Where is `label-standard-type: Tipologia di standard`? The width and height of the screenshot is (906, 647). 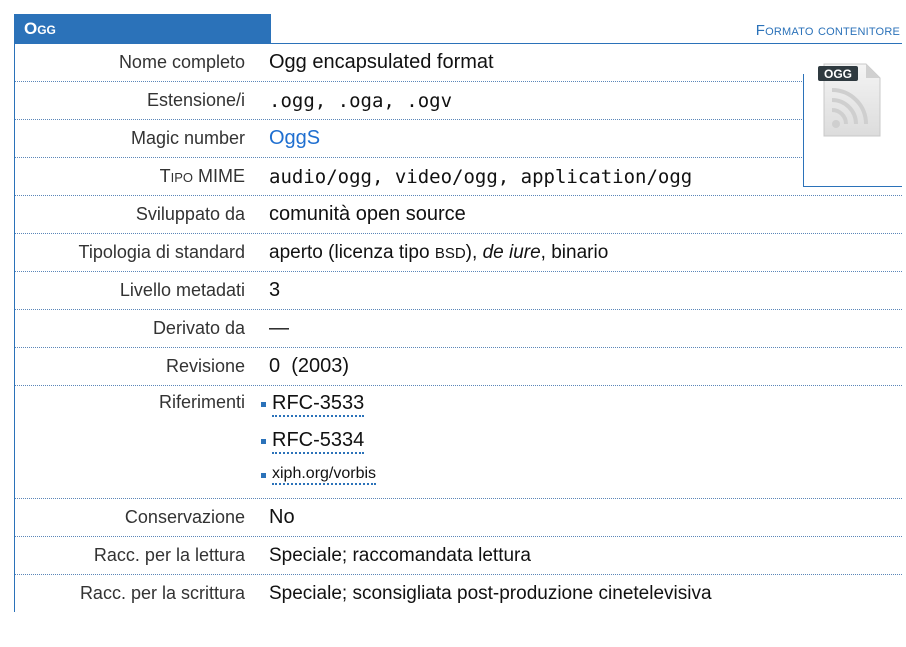 label-standard-type: Tipologia di standard is located at coordinates (161, 252).